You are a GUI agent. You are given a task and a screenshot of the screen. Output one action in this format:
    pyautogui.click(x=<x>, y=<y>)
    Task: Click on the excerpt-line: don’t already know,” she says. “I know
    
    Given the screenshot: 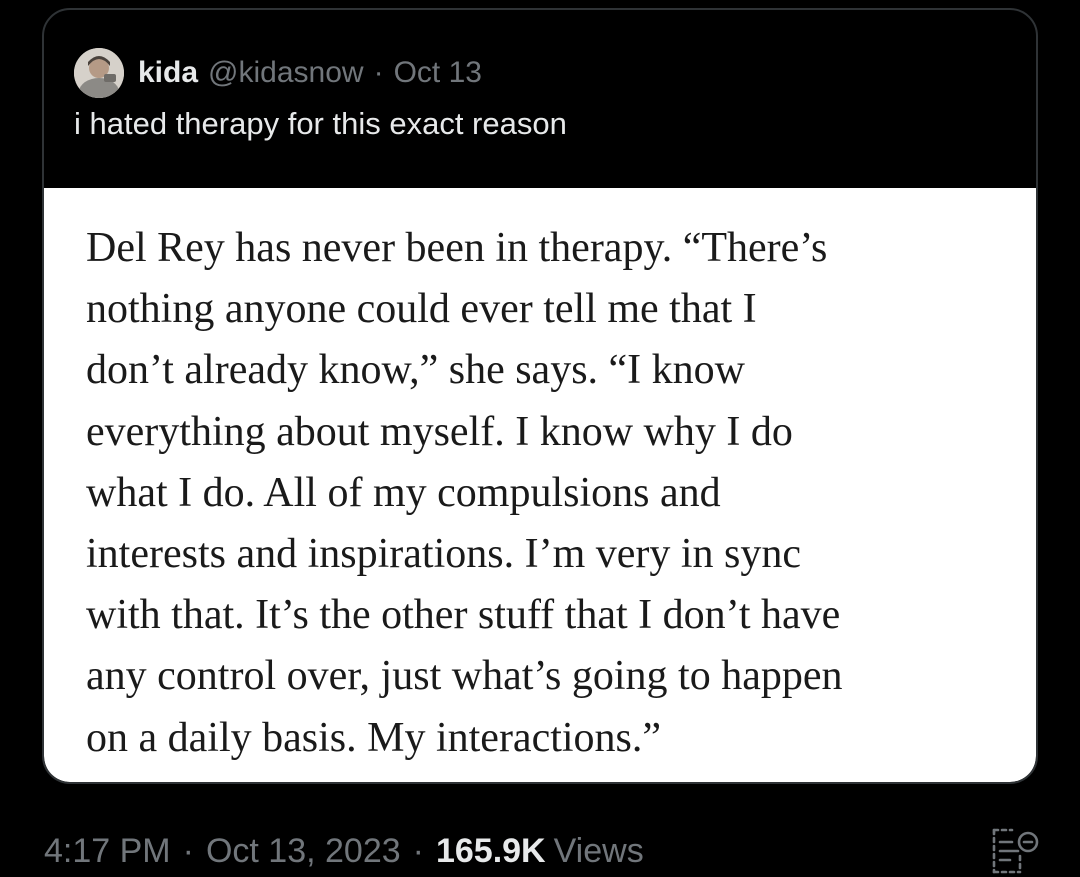 What is the action you would take?
    pyautogui.click(x=415, y=370)
    